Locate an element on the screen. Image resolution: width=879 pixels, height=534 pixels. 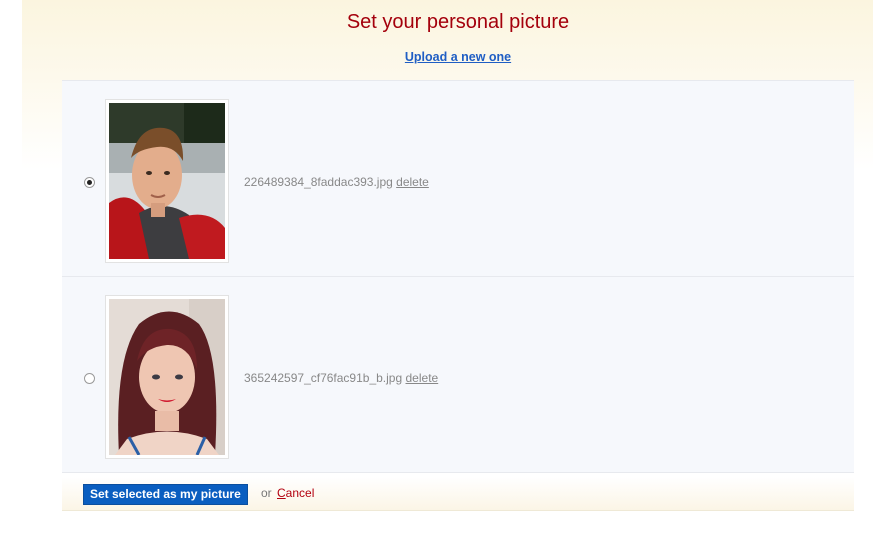
picture-file-info-1: 226489384_8faddac393.jpg delete is located at coordinates (336, 182).